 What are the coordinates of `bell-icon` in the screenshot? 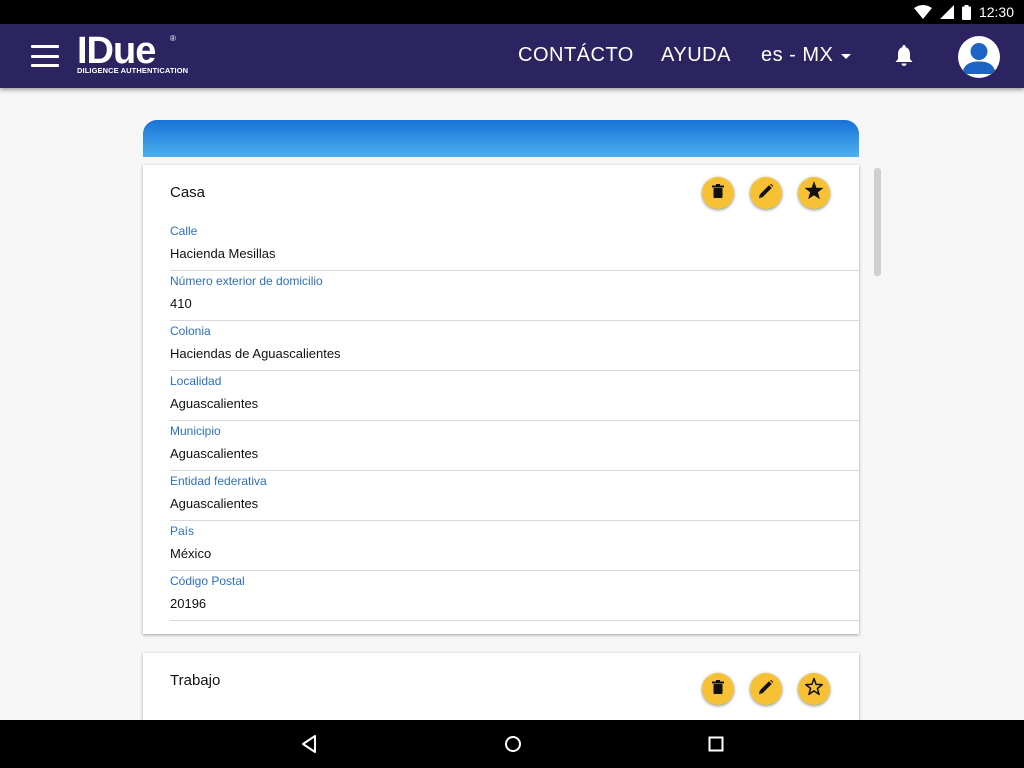 It's located at (904, 58).